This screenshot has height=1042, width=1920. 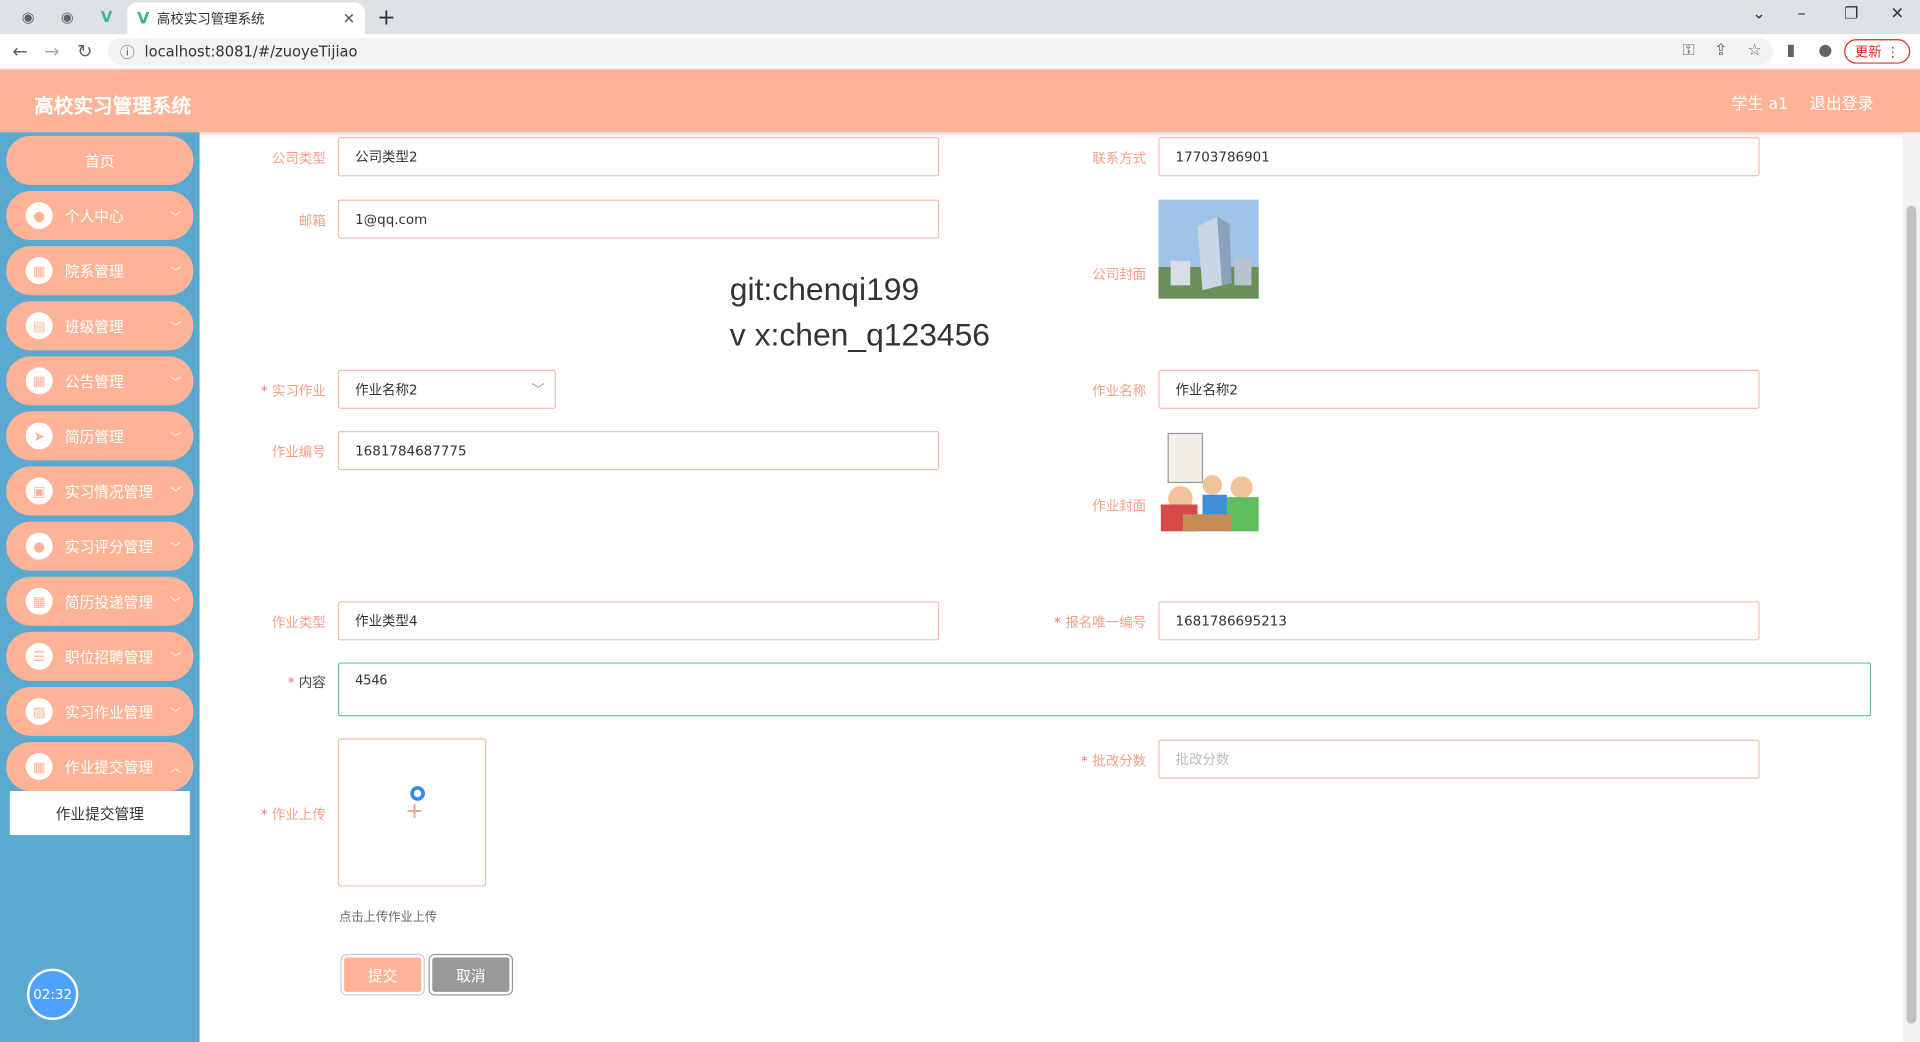 I want to click on logout-link: 退出登录, so click(x=1842, y=102).